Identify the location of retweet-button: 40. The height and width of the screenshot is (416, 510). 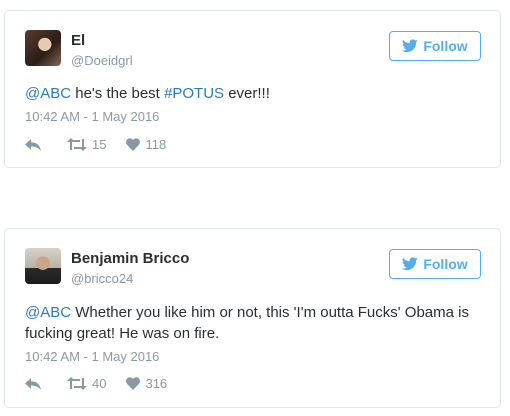
(86, 383).